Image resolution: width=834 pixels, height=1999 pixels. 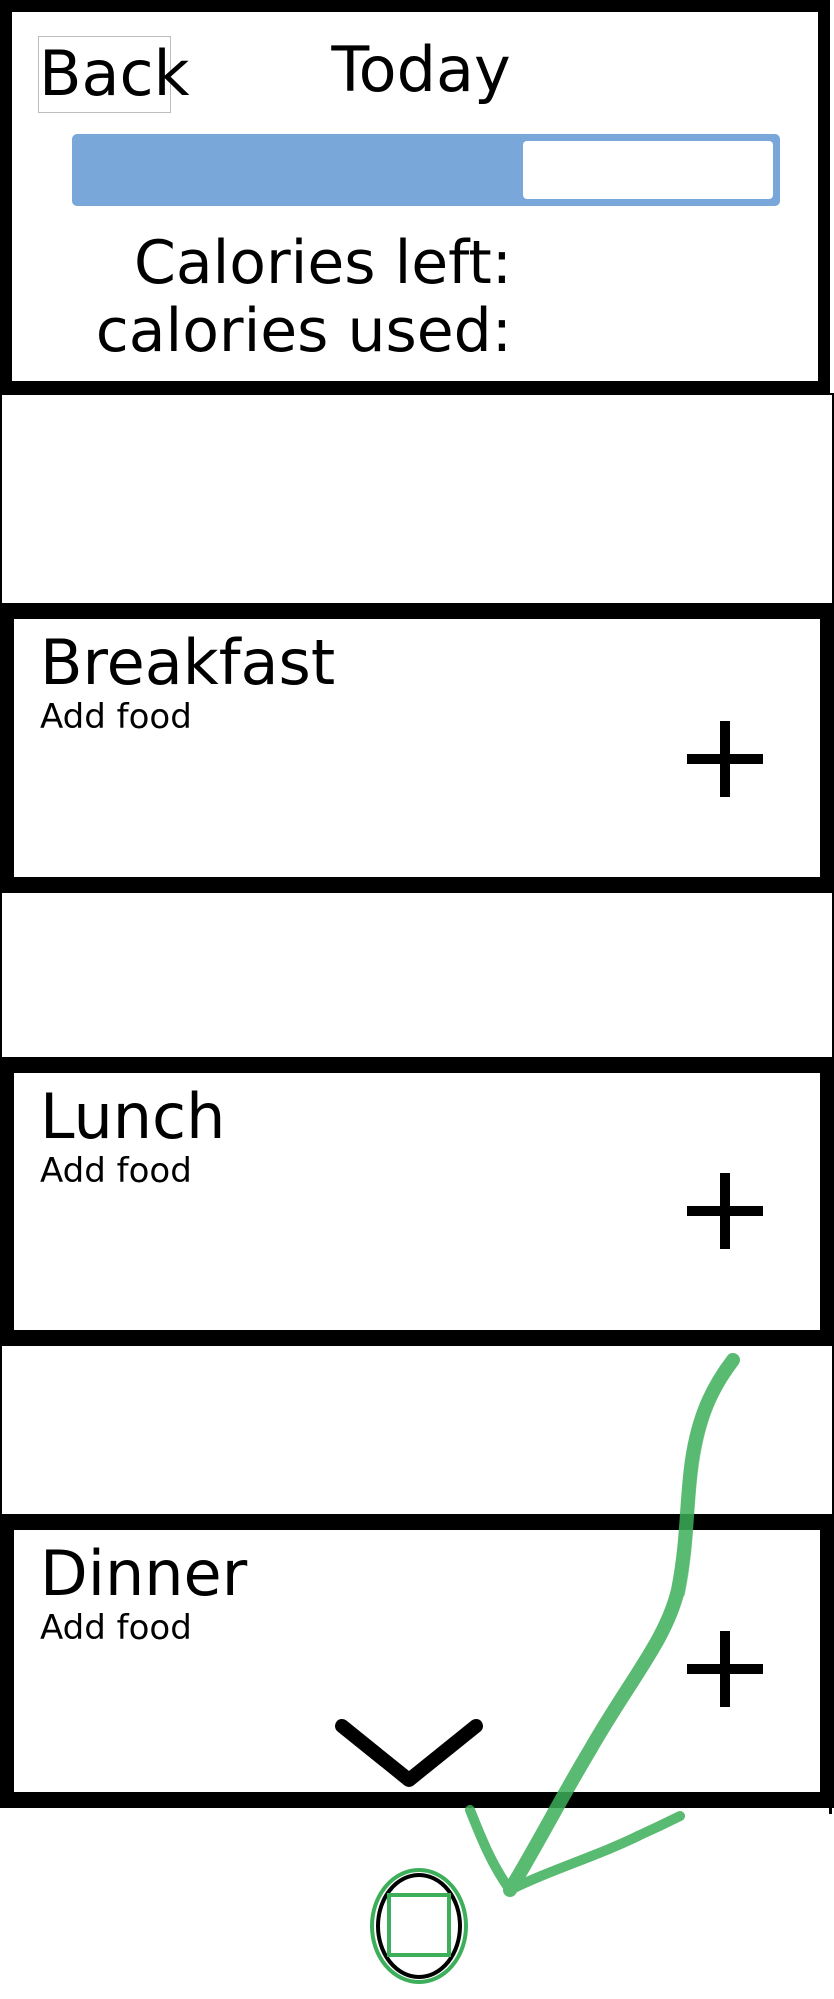 What do you see at coordinates (133, 1116) in the screenshot?
I see `meal-title: Lunch` at bounding box center [133, 1116].